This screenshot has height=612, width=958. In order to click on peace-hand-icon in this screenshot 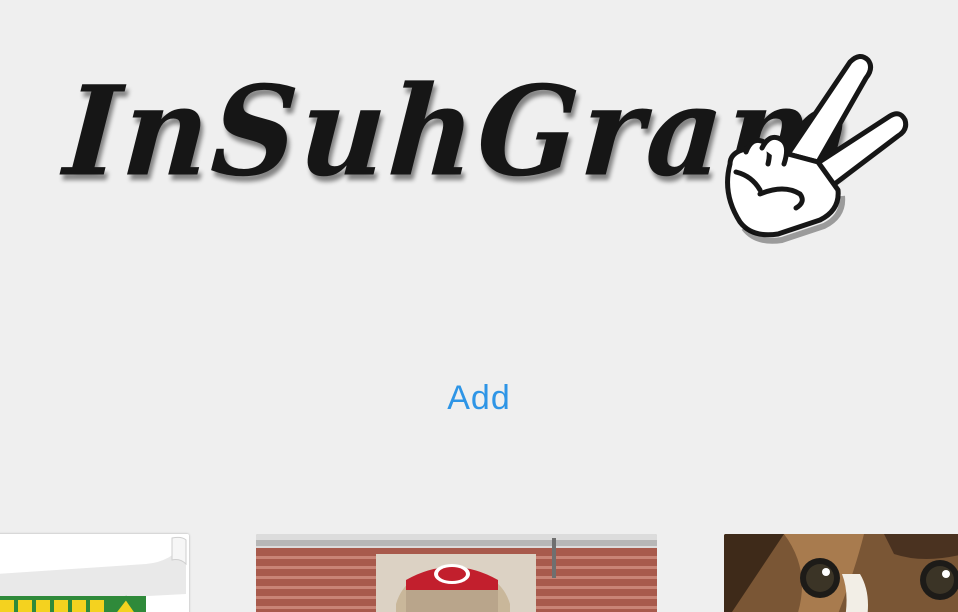, I will do `click(817, 149)`.